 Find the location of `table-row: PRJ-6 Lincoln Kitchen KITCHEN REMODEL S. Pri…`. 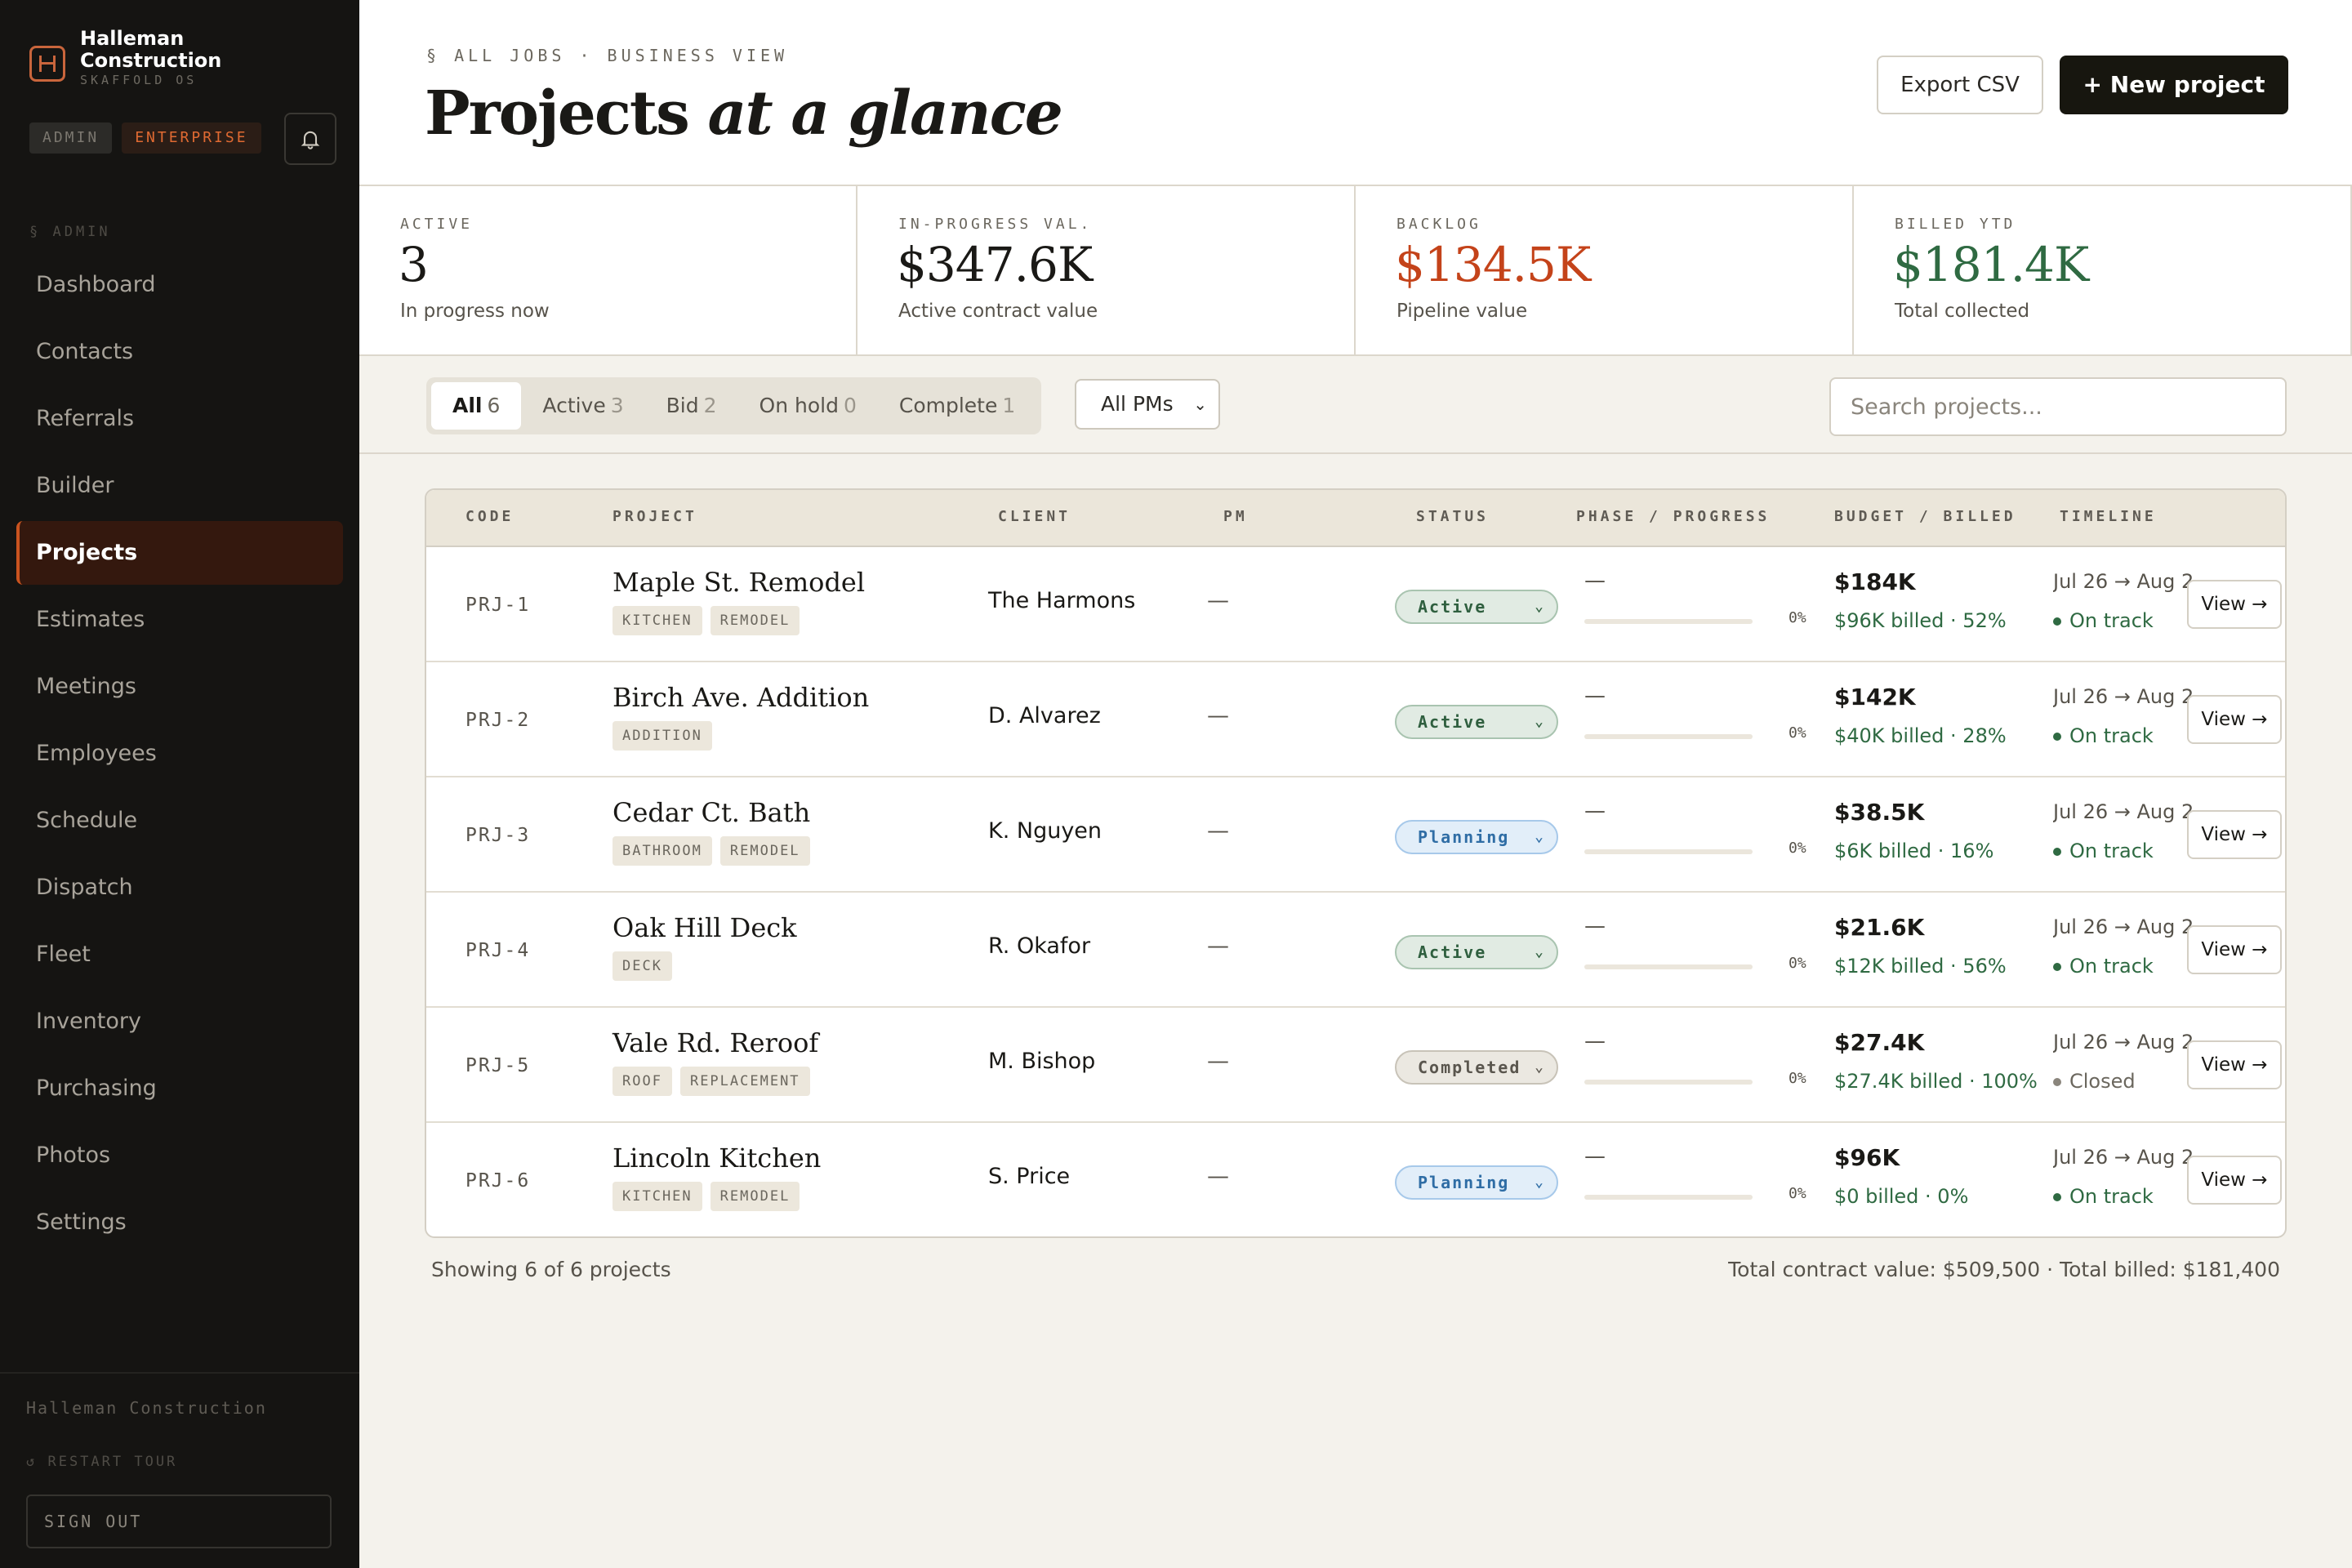

table-row: PRJ-6 Lincoln Kitchen KITCHEN REMODEL S. Pri… is located at coordinates (1355, 1179).